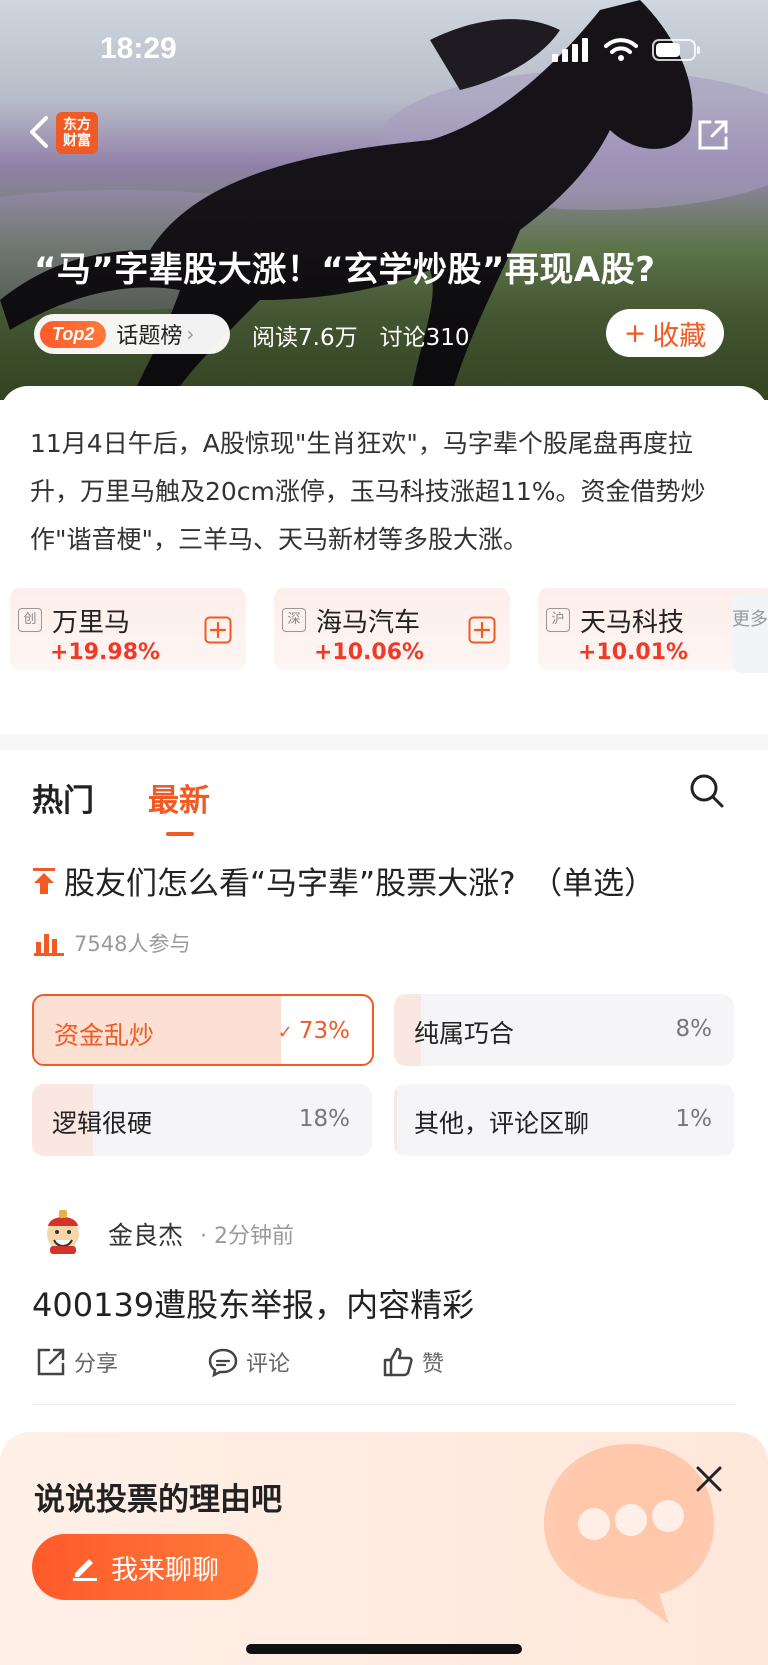 The image size is (768, 1665). What do you see at coordinates (679, 336) in the screenshot?
I see `favorite-label: 收藏` at bounding box center [679, 336].